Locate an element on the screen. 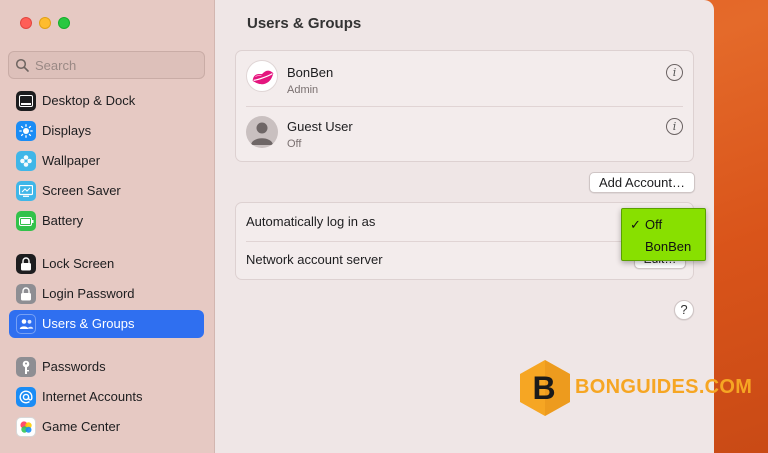 The image size is (768, 453). watermark-logo: B BONGUIDES.COM is located at coordinates (635, 388).